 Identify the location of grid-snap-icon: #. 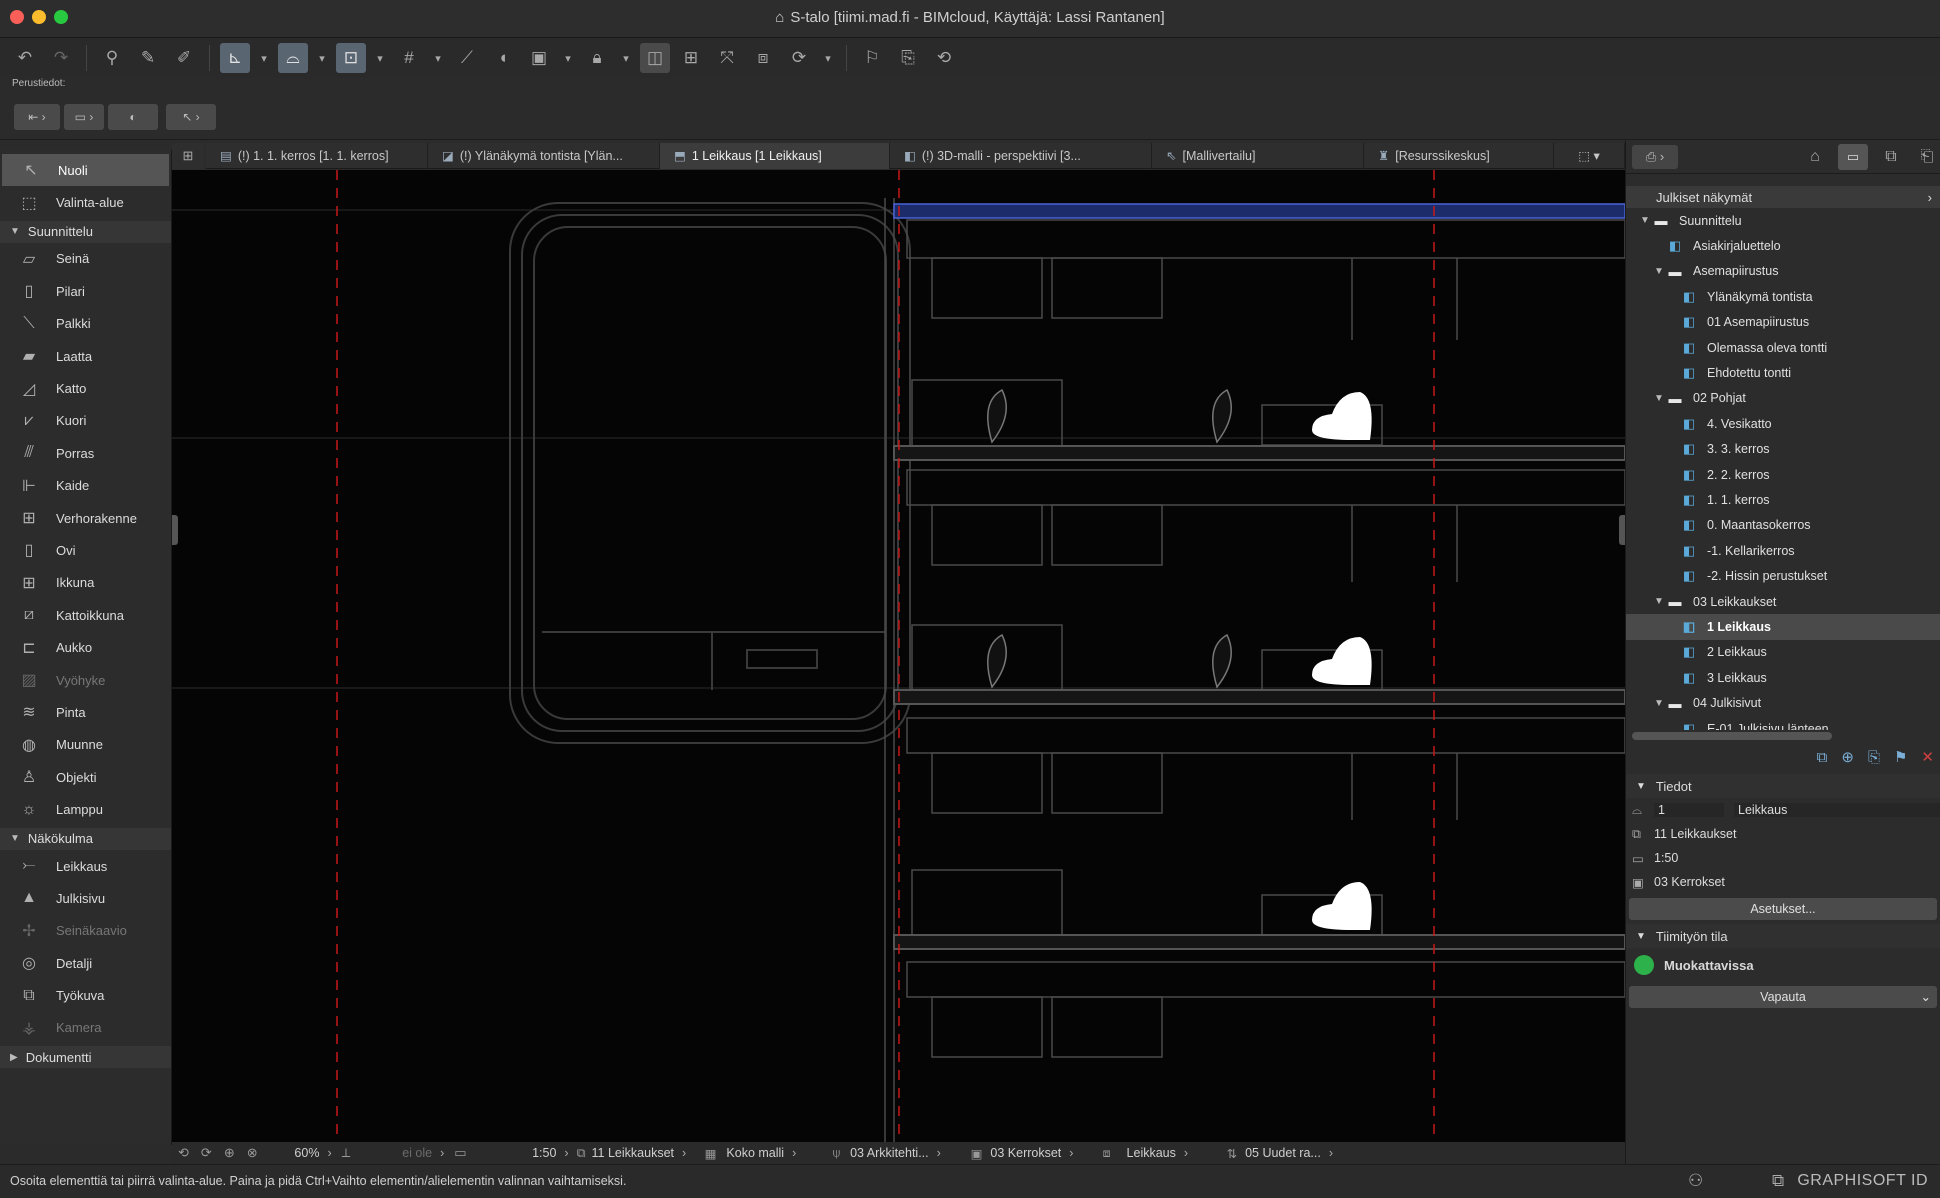
(409, 58).